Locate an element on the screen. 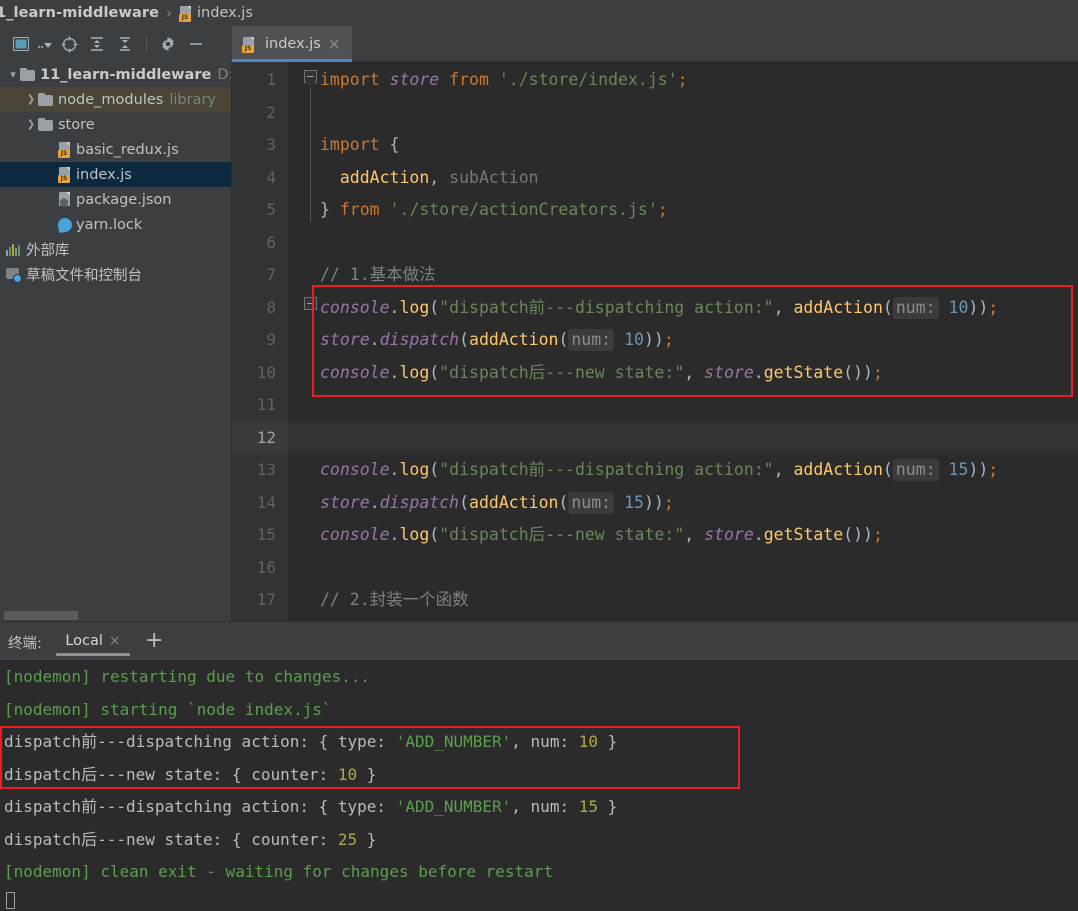 This screenshot has width=1078, height=911. collapse-all-icon is located at coordinates (125, 44).